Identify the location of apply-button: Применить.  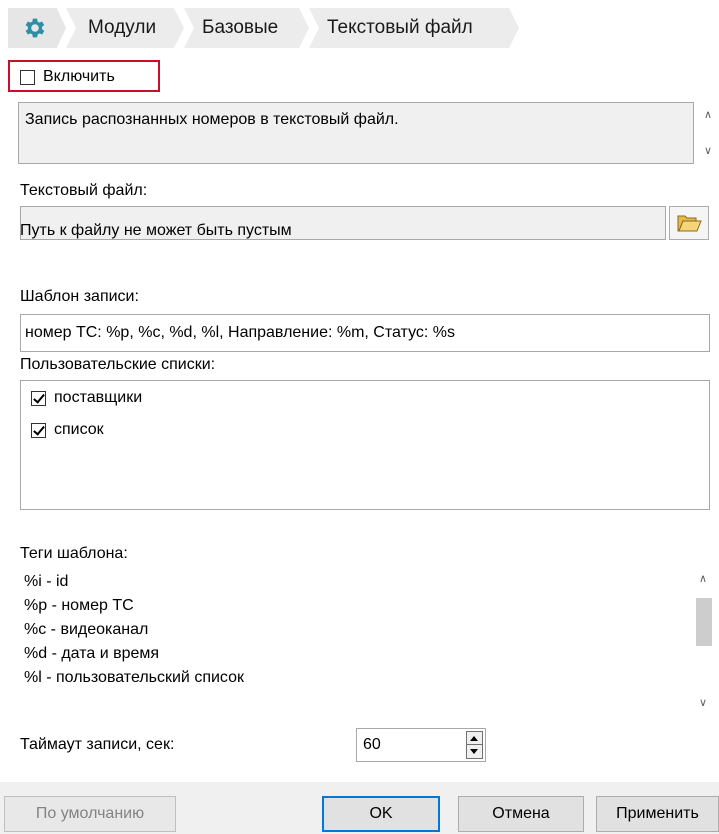
(657, 814).